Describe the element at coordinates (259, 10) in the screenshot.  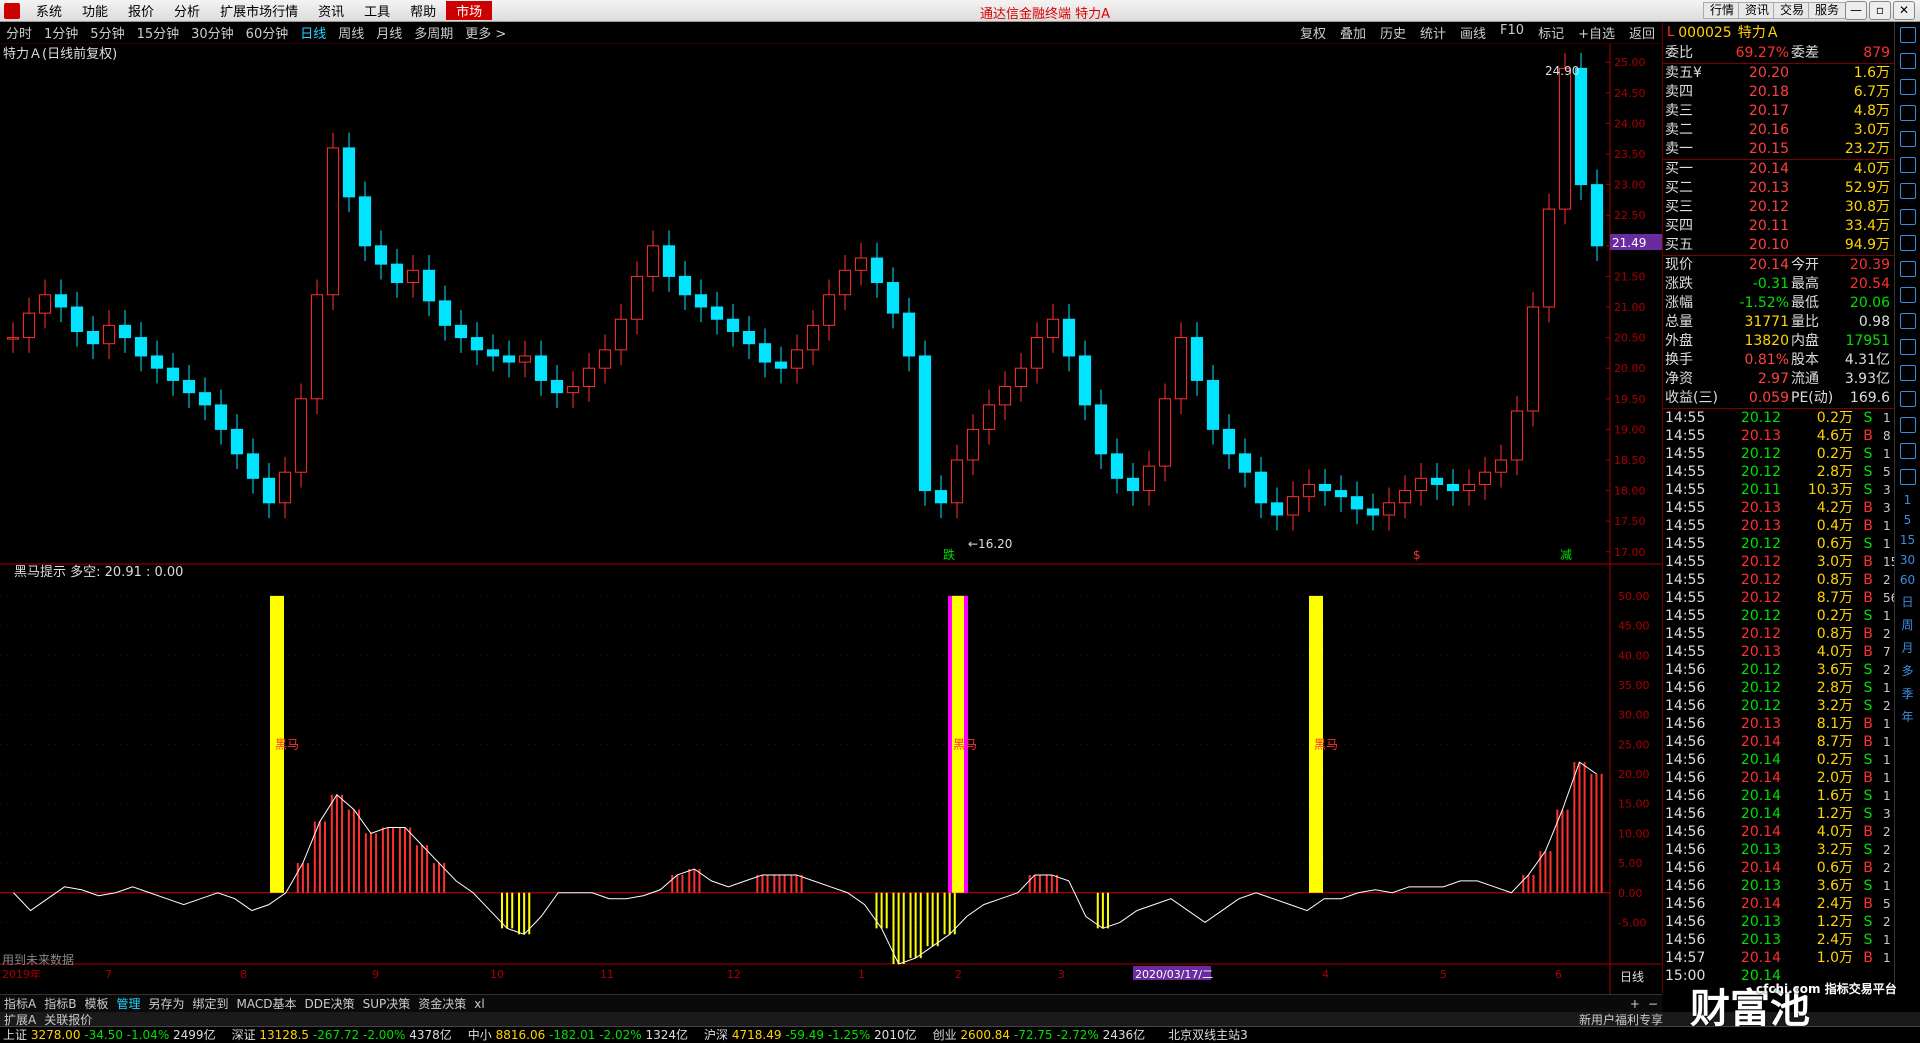
I see `menu-item-ext-market: 扩展市场行情` at that location.